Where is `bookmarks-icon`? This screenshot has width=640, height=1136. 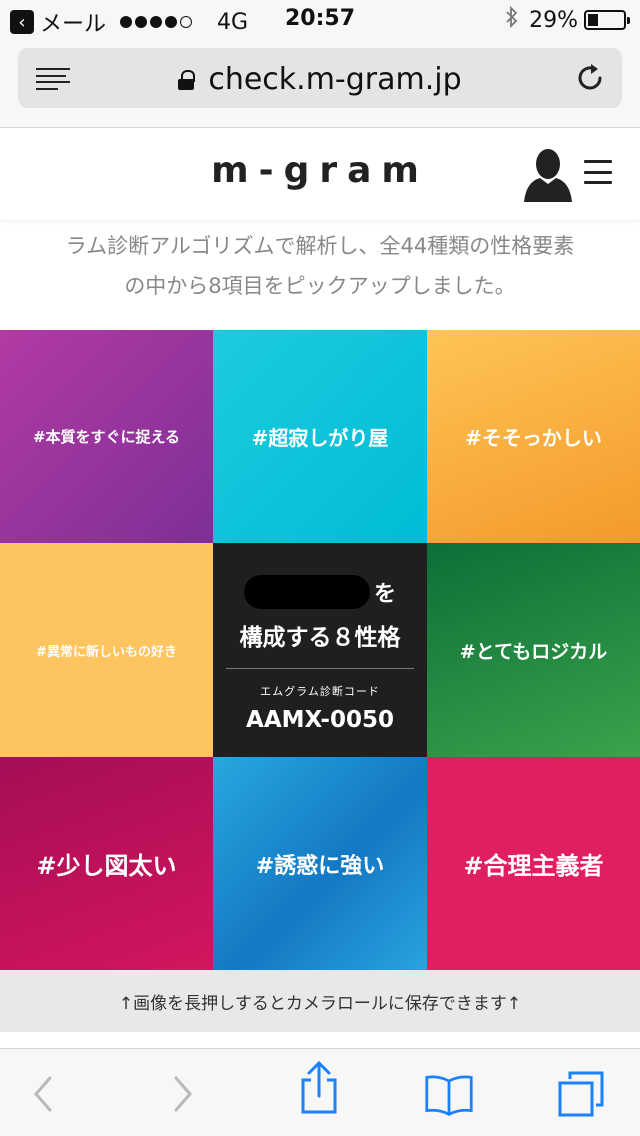 bookmarks-icon is located at coordinates (449, 1094).